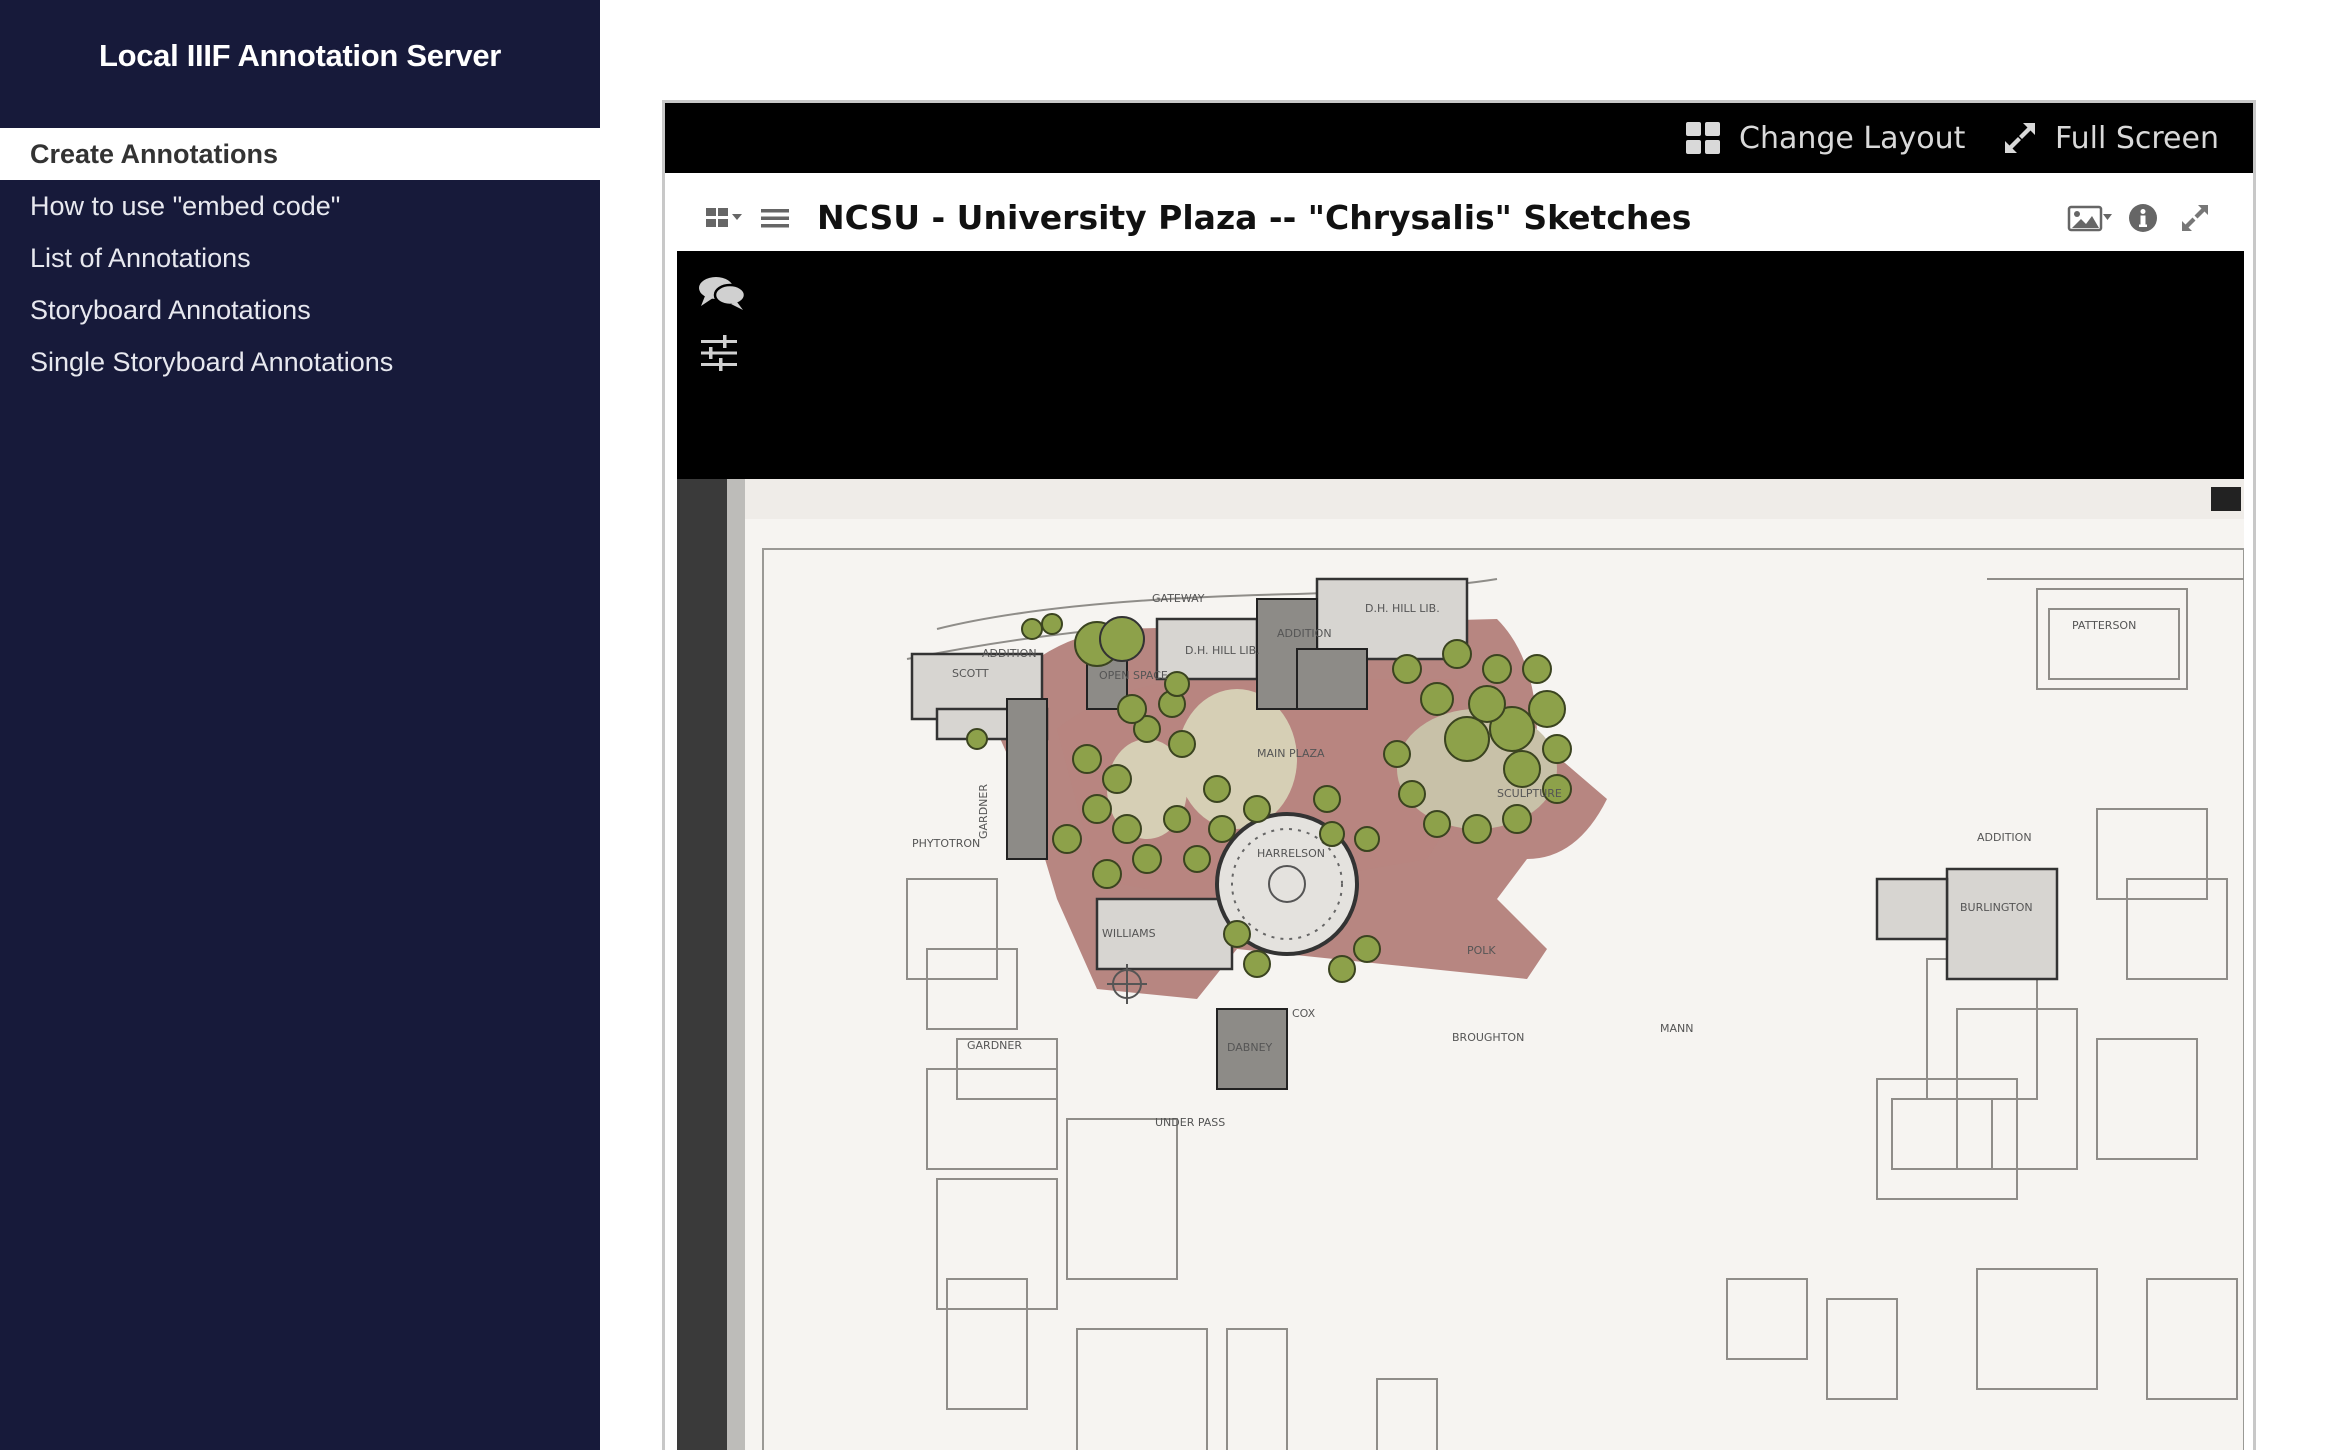 Image resolution: width=2338 pixels, height=1450 pixels. Describe the element at coordinates (1529, 793) in the screenshot. I see `label-sculpture: SCULPTURE` at that location.